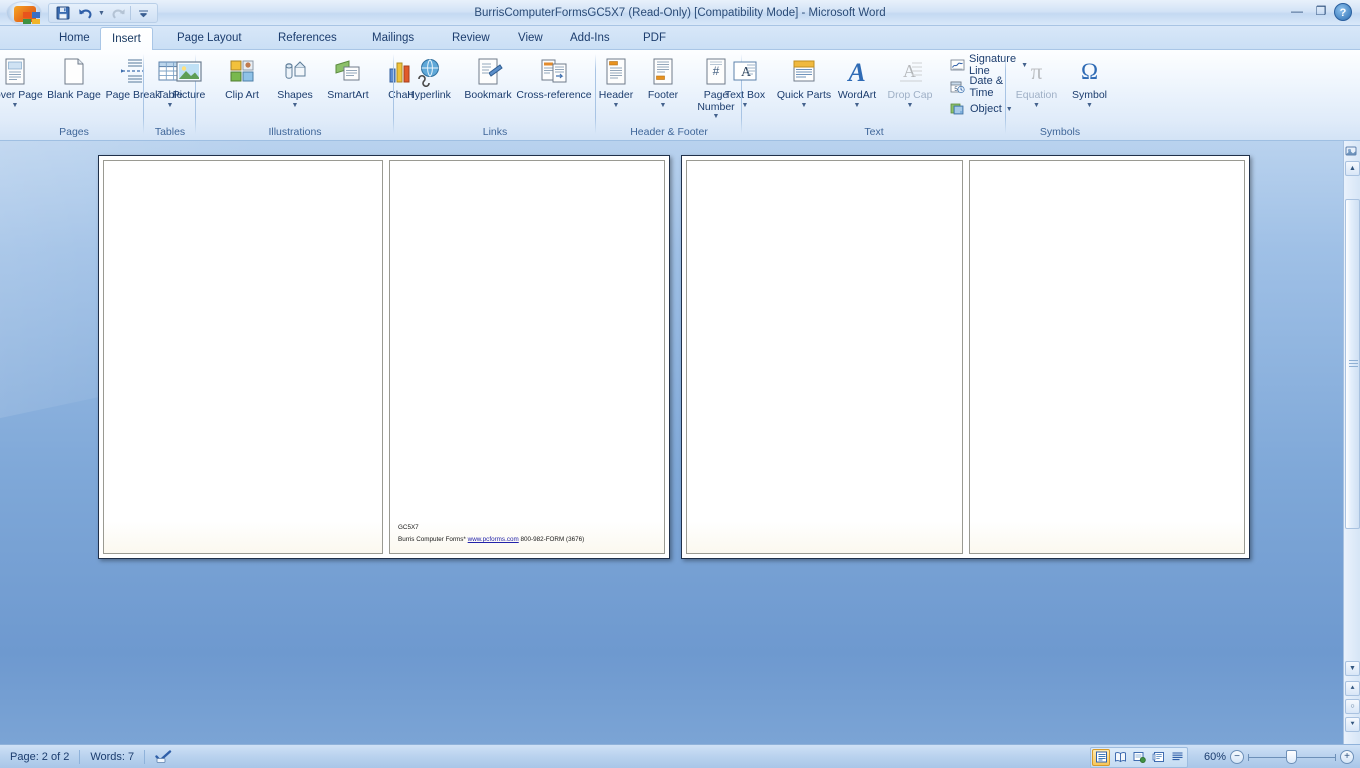 Image resolution: width=1360 pixels, height=768 pixels. Describe the element at coordinates (1297, 11) in the screenshot. I see `minimize-button: —` at that location.